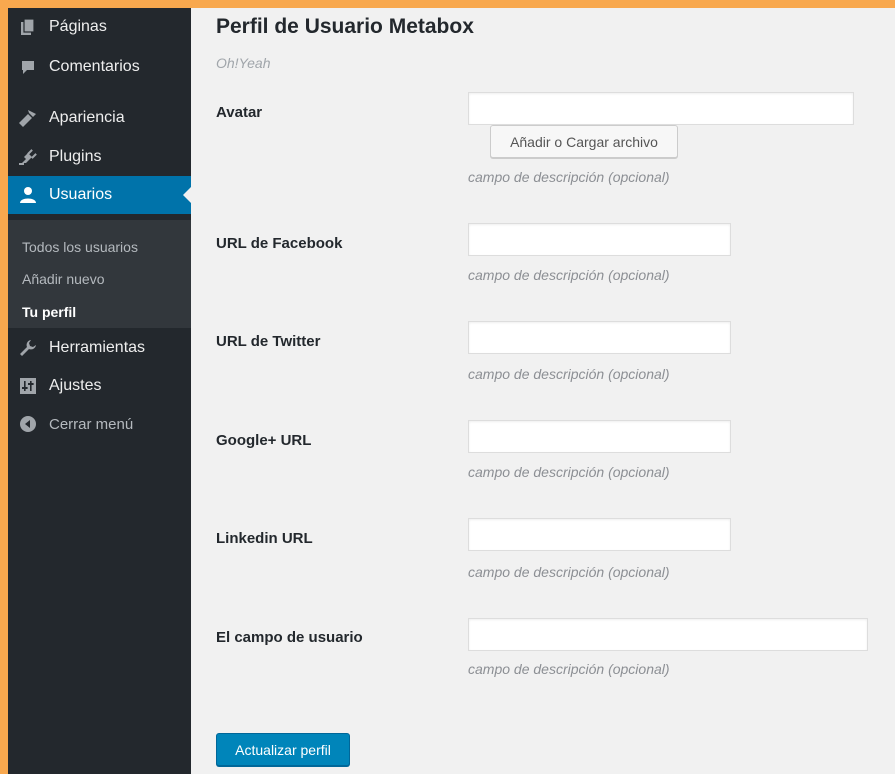 This screenshot has width=895, height=774. I want to click on menu-item-usuarios: Usuarios, so click(99, 195).